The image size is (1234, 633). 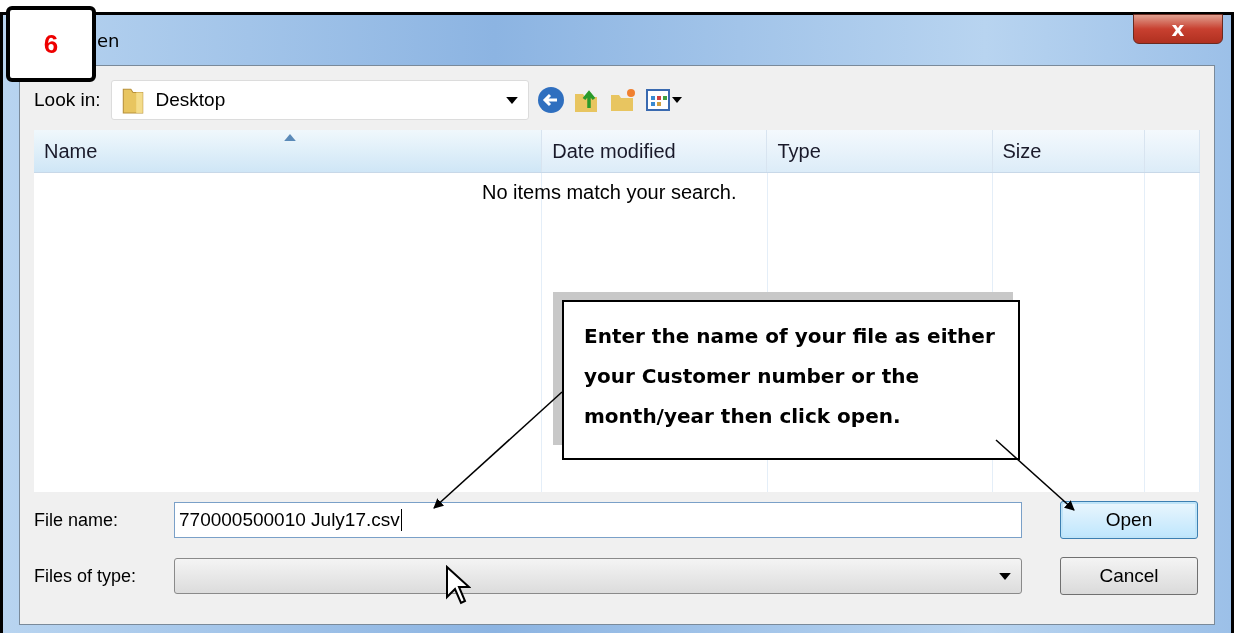 What do you see at coordinates (71, 151) in the screenshot?
I see `column-label: Name` at bounding box center [71, 151].